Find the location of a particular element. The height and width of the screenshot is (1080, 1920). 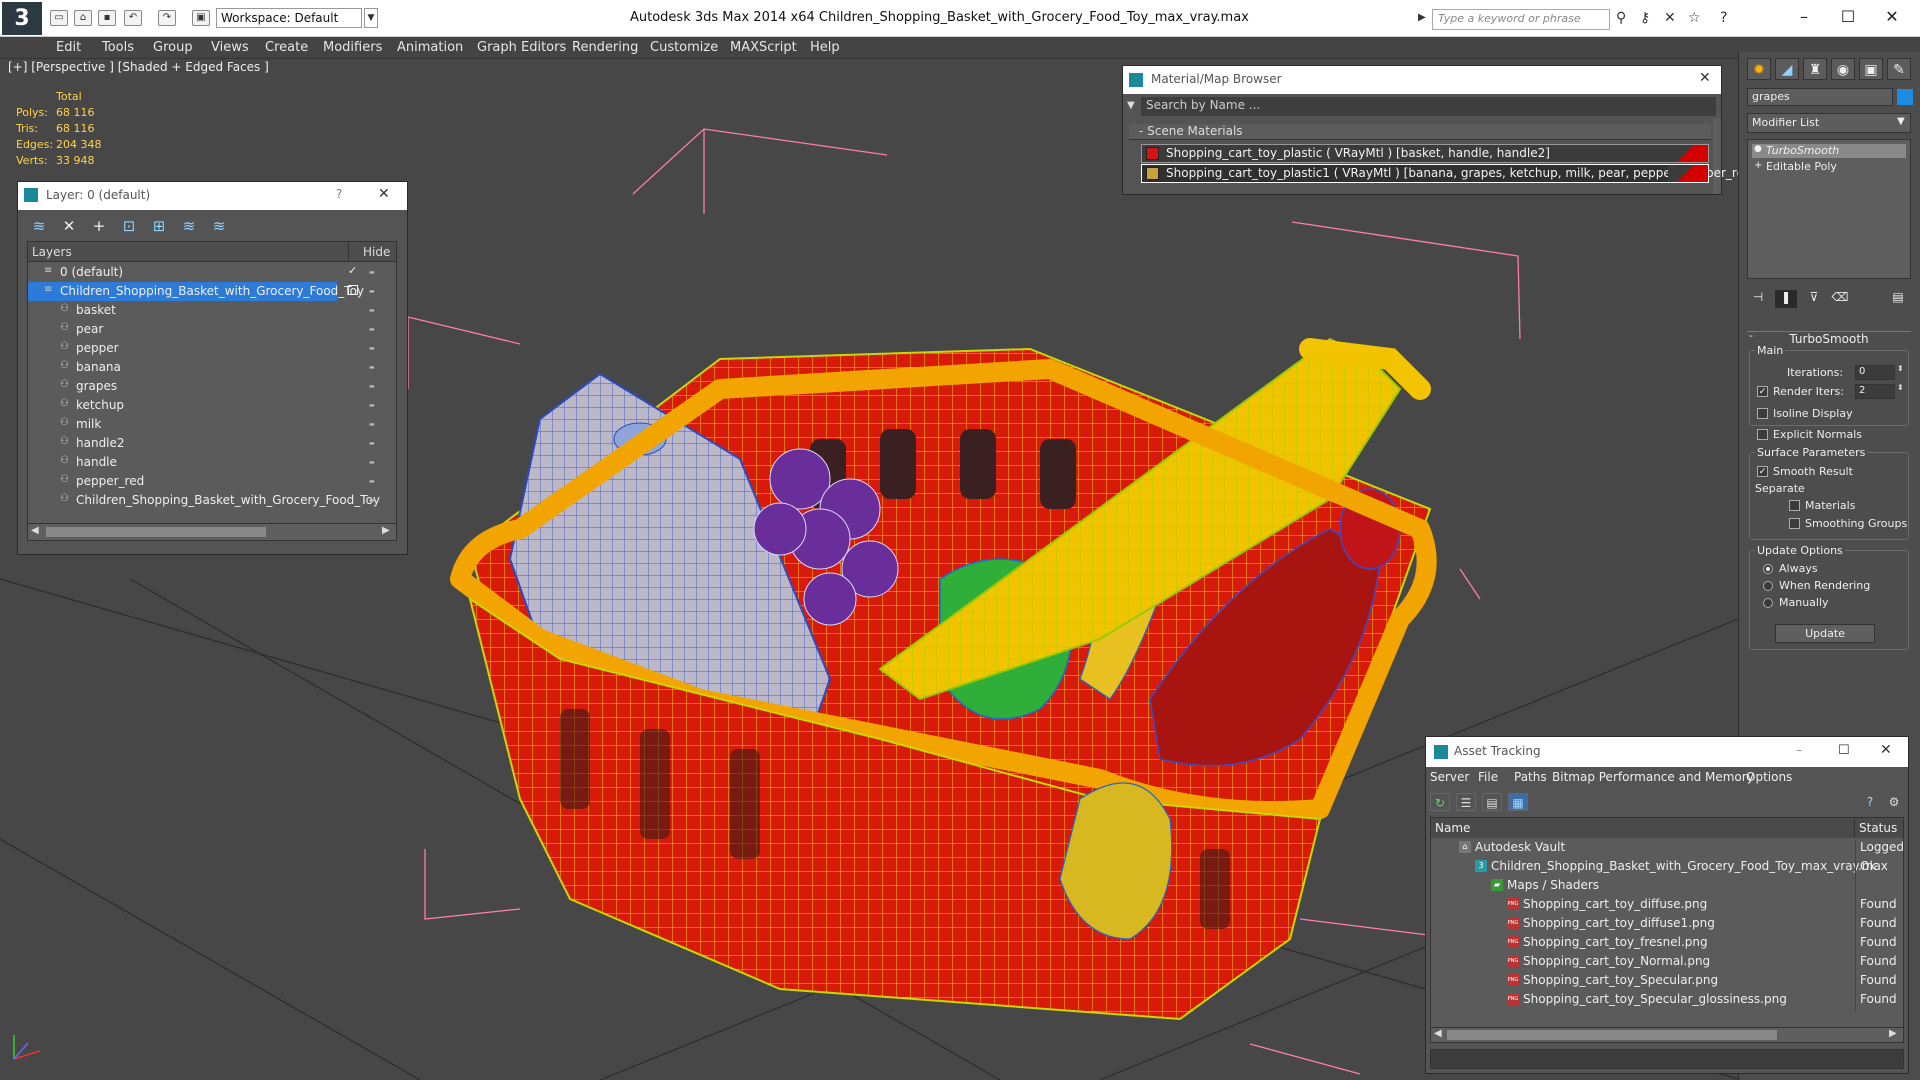

scroll-right-icon: ▶ is located at coordinates (1893, 1033).